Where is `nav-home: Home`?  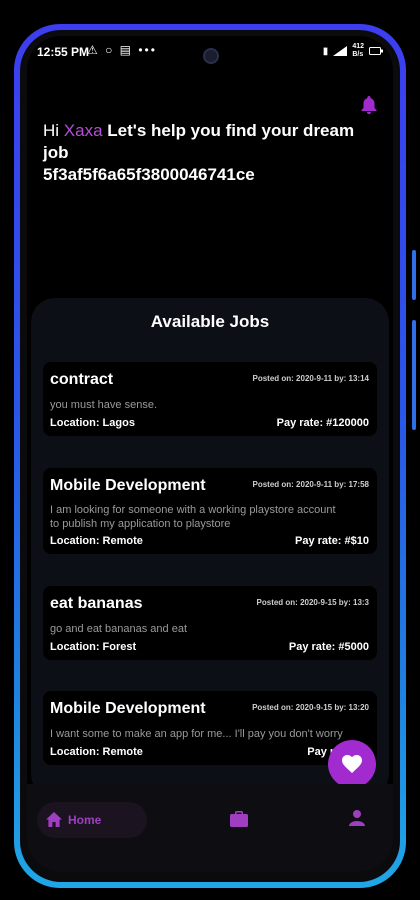
nav-home: Home is located at coordinates (92, 820).